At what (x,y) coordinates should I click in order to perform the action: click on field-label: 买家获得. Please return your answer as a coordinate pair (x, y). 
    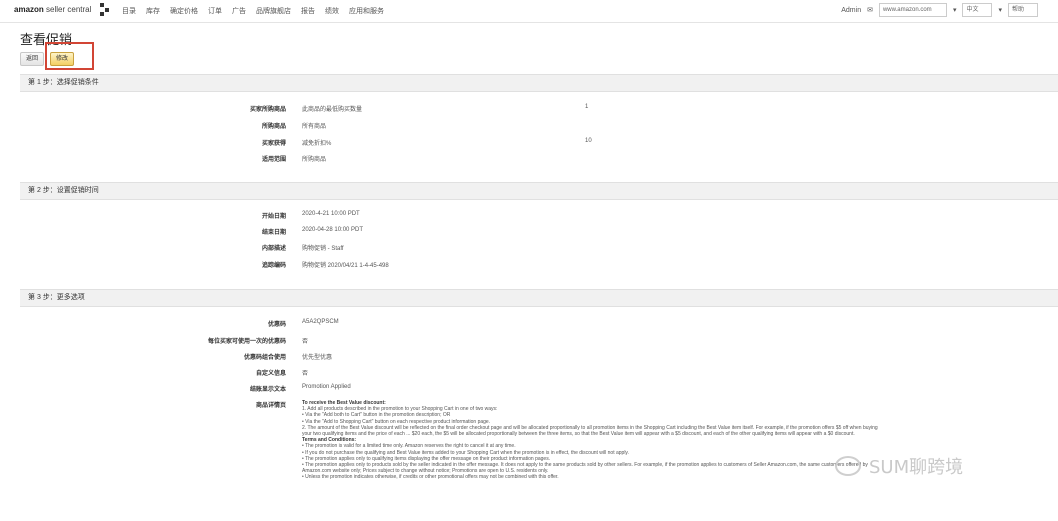
    Looking at the image, I should click on (273, 144).